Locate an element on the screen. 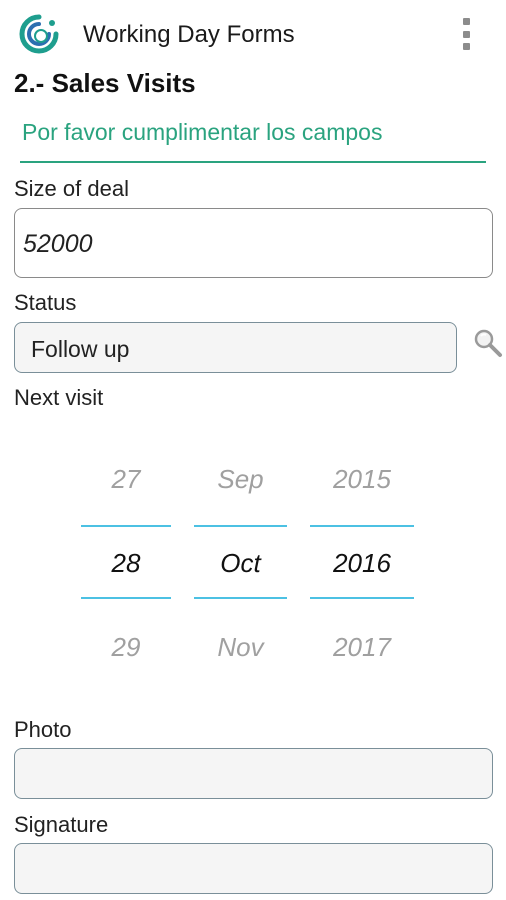 The height and width of the screenshot is (900, 506). signature-label: Signature is located at coordinates (61, 824).